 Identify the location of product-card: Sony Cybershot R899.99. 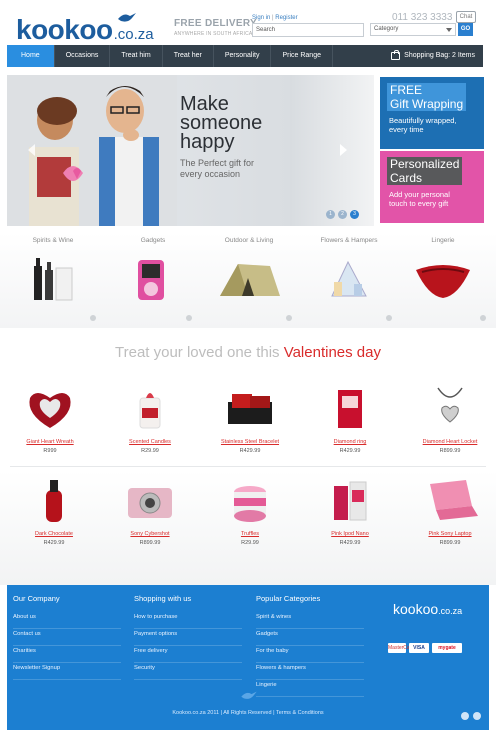
(150, 511).